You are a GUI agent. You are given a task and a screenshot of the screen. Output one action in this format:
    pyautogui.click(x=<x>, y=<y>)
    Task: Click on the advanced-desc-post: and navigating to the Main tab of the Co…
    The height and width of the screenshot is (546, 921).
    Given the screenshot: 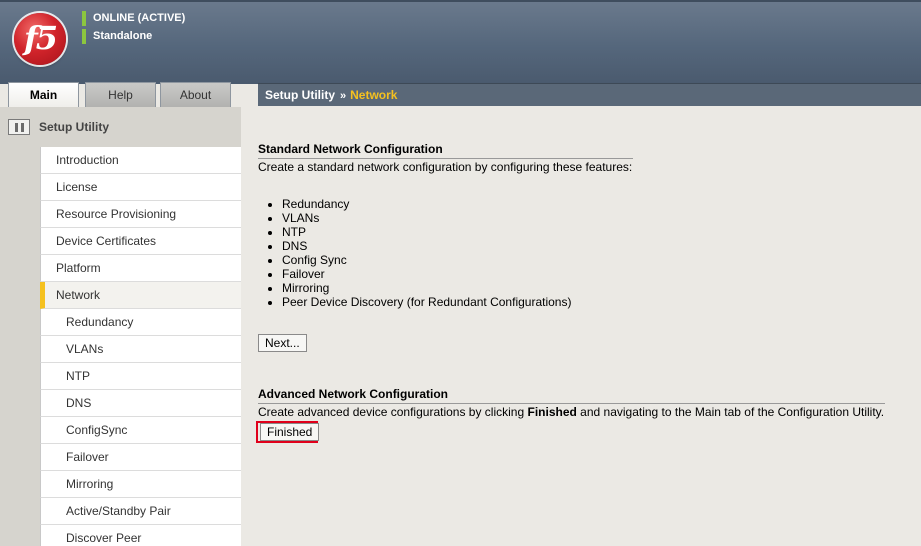 What is the action you would take?
    pyautogui.click(x=730, y=412)
    